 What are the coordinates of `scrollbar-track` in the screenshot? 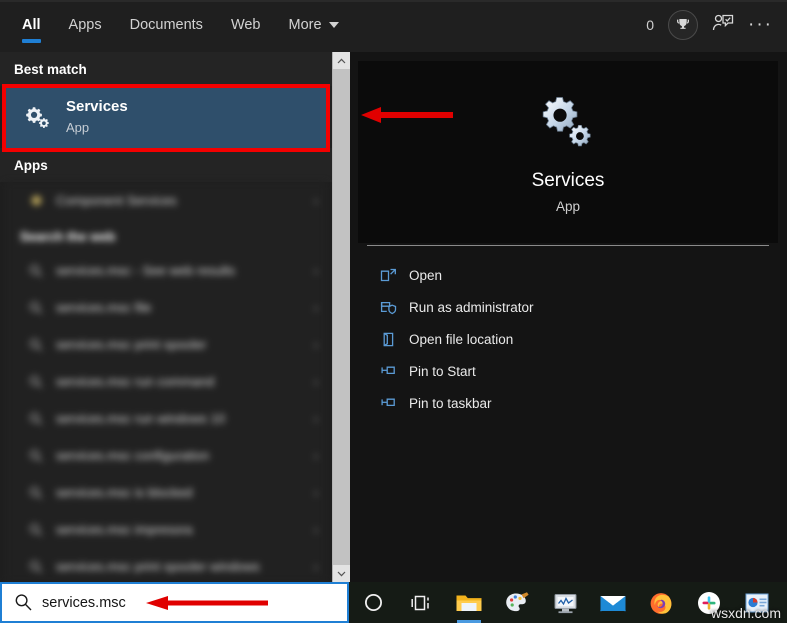 It's located at (341, 317).